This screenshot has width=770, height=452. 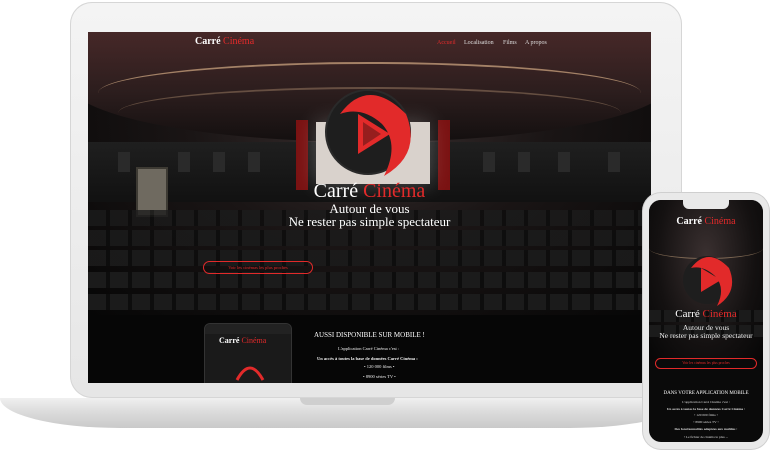 What do you see at coordinates (689, 221) in the screenshot?
I see `phone-brand-carre: Carré` at bounding box center [689, 221].